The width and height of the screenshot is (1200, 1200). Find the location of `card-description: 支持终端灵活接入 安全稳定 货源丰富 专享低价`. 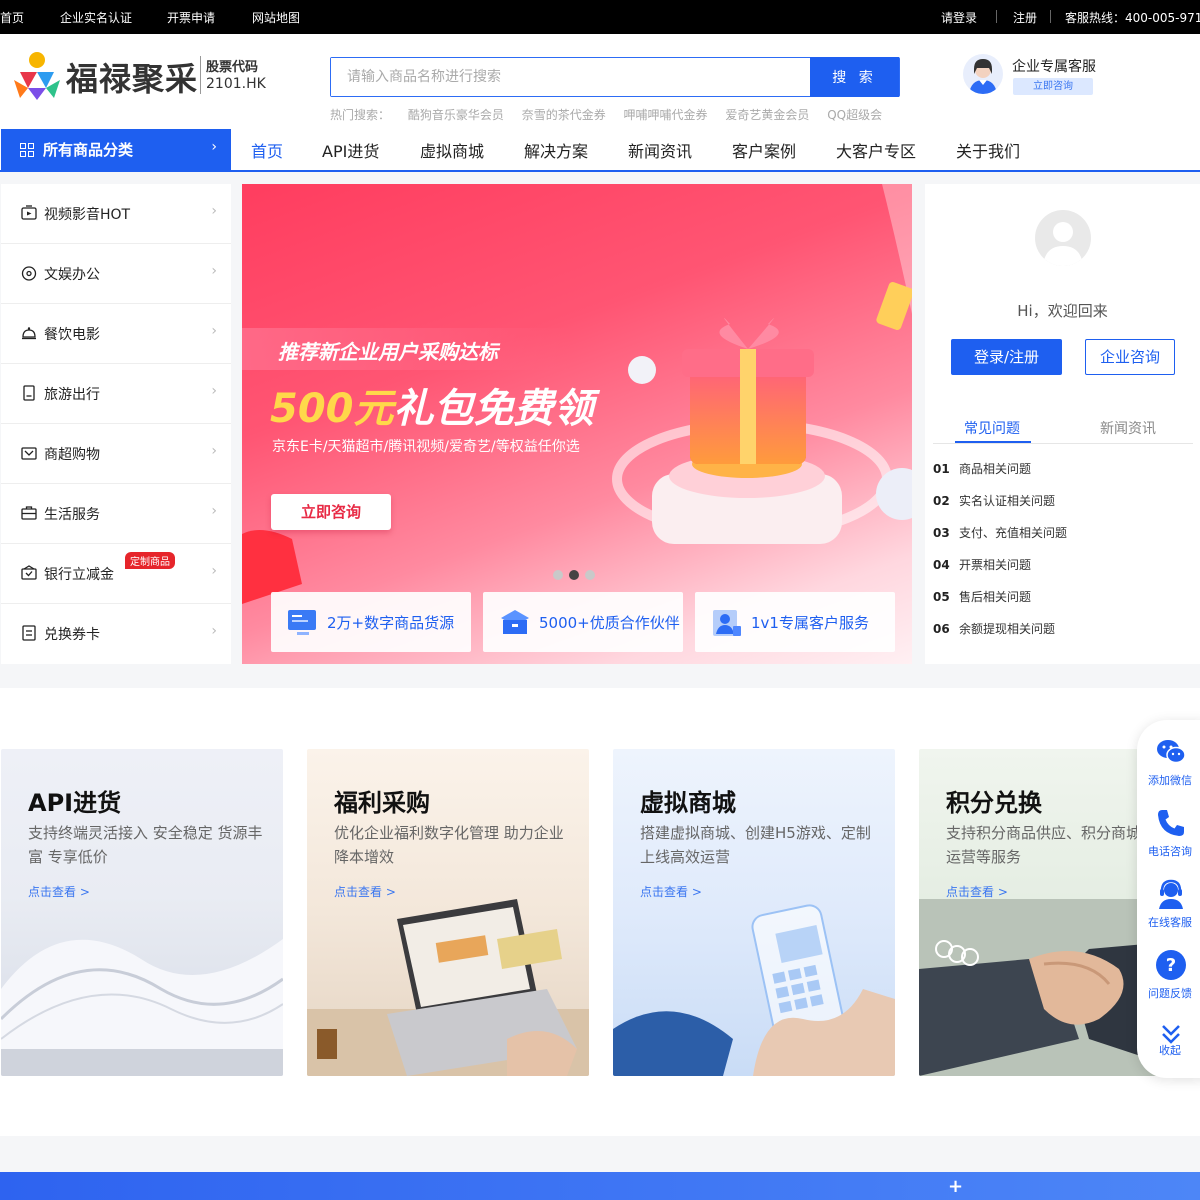

card-description: 支持终端灵活接入 安全稳定 货源丰富 专享低价 is located at coordinates (145, 845).